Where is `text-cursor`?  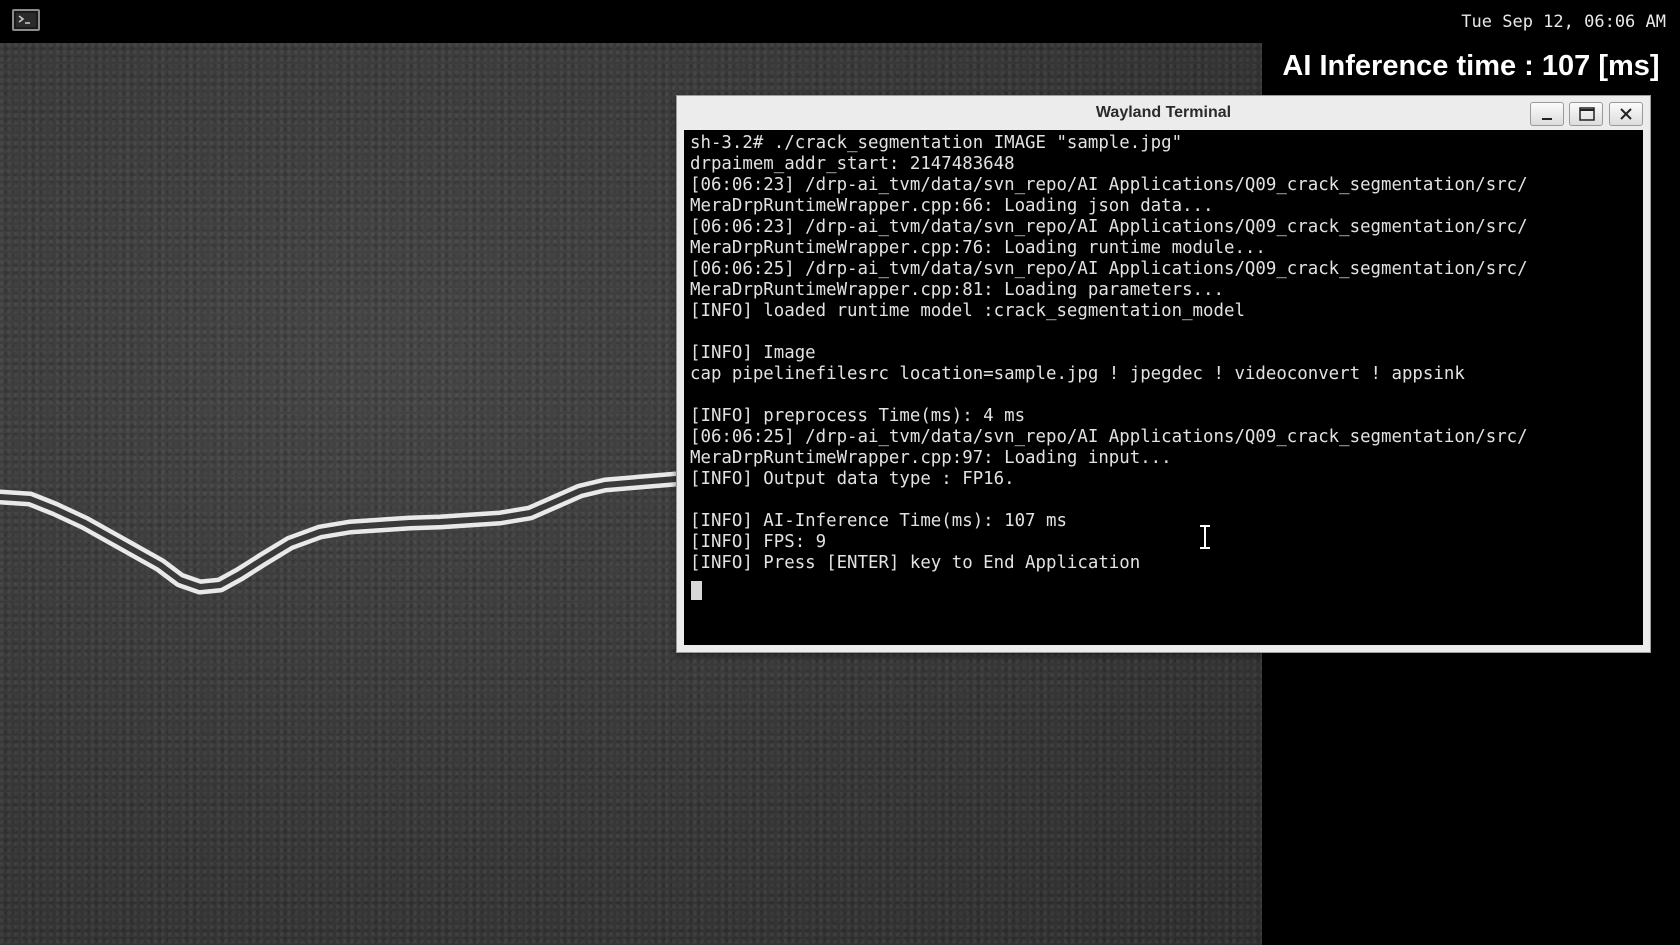
text-cursor is located at coordinates (696, 590).